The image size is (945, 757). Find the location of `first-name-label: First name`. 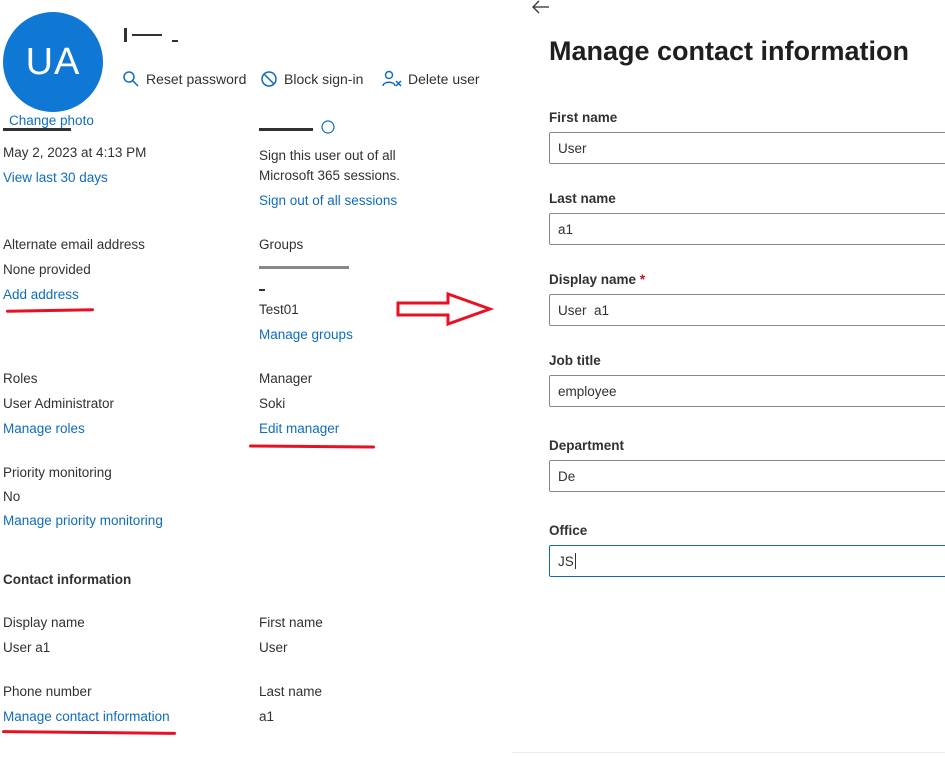

first-name-label: First name is located at coordinates (583, 117).